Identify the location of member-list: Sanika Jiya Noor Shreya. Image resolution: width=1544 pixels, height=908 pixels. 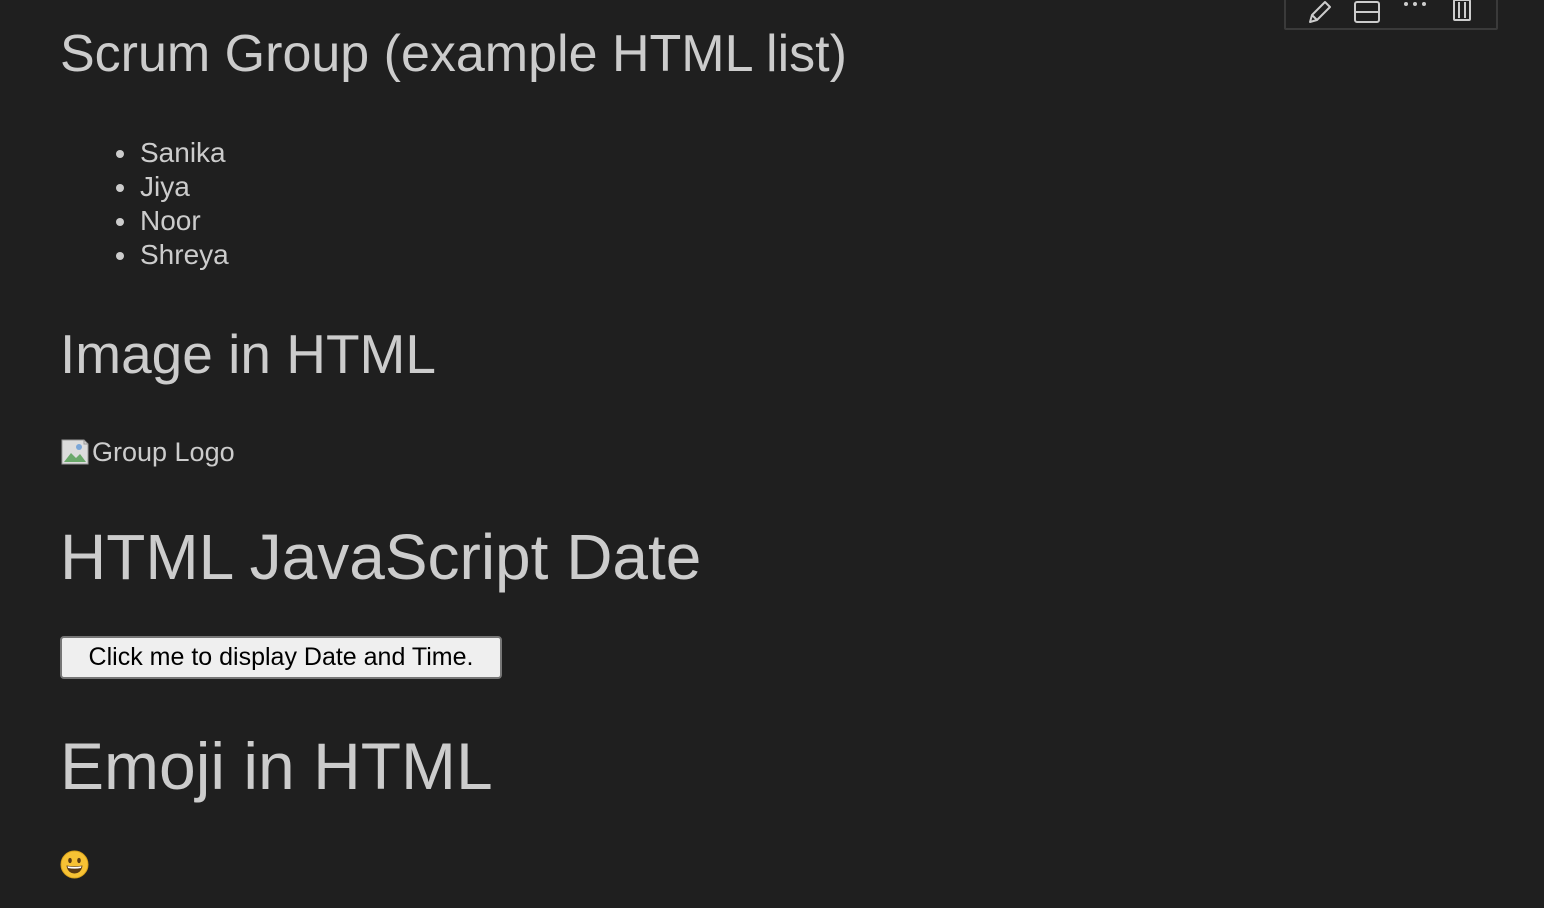
(172, 204).